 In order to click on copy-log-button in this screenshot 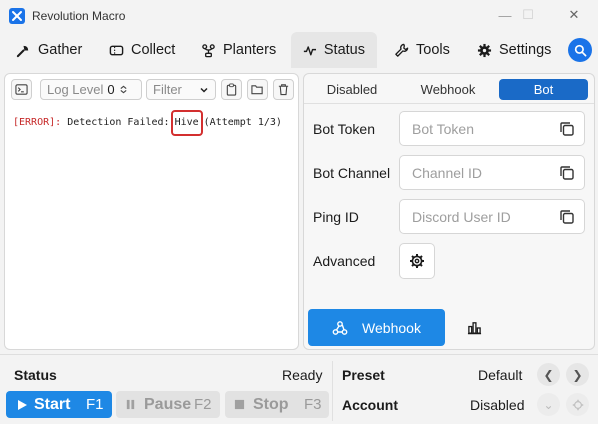, I will do `click(231, 89)`.